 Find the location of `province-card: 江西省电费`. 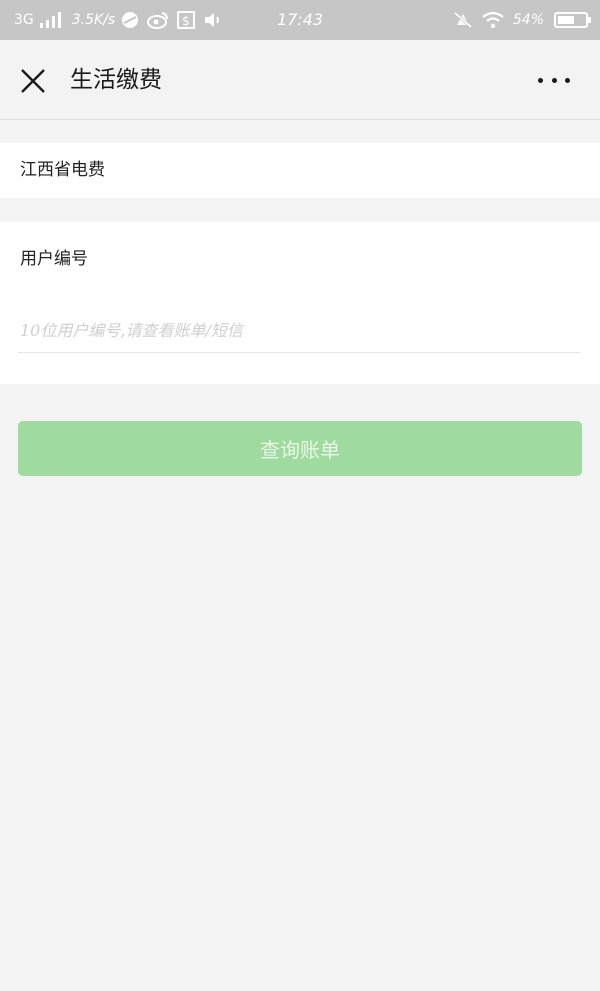

province-card: 江西省电费 is located at coordinates (300, 170).